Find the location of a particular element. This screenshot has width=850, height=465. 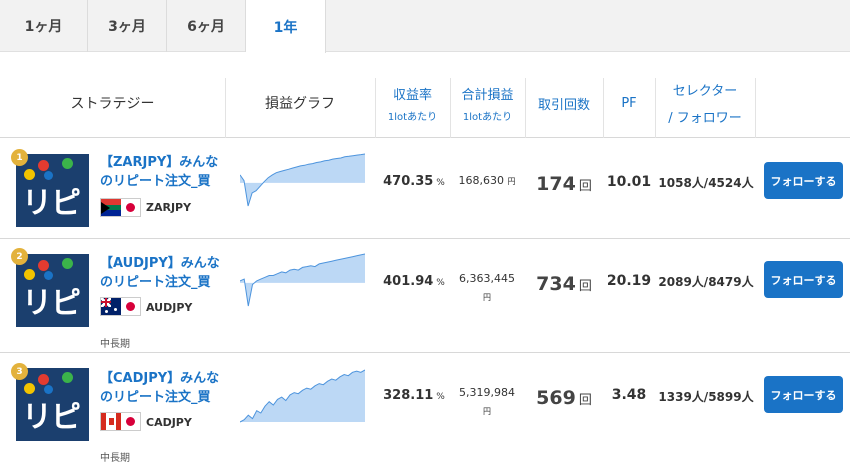

header-total-pl: 合計損益 1lotあたり is located at coordinates (487, 103).